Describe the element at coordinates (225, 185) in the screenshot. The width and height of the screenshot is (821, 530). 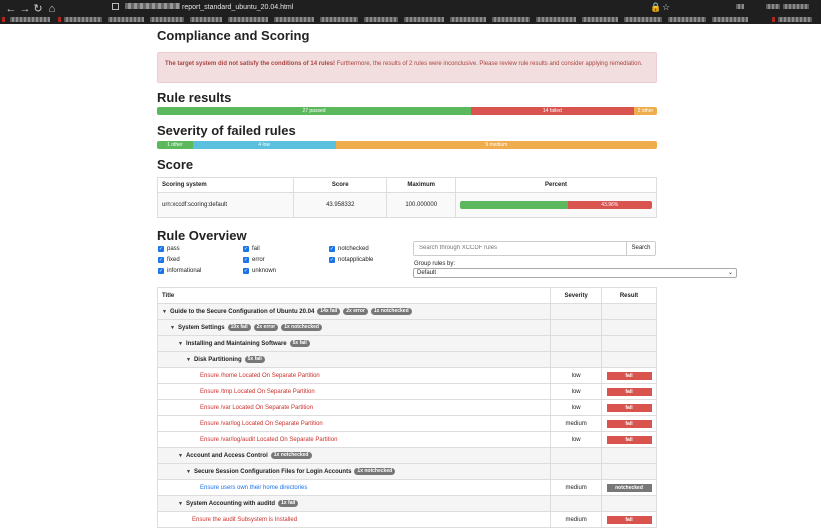
I see `score-header-system: Scoring system` at that location.